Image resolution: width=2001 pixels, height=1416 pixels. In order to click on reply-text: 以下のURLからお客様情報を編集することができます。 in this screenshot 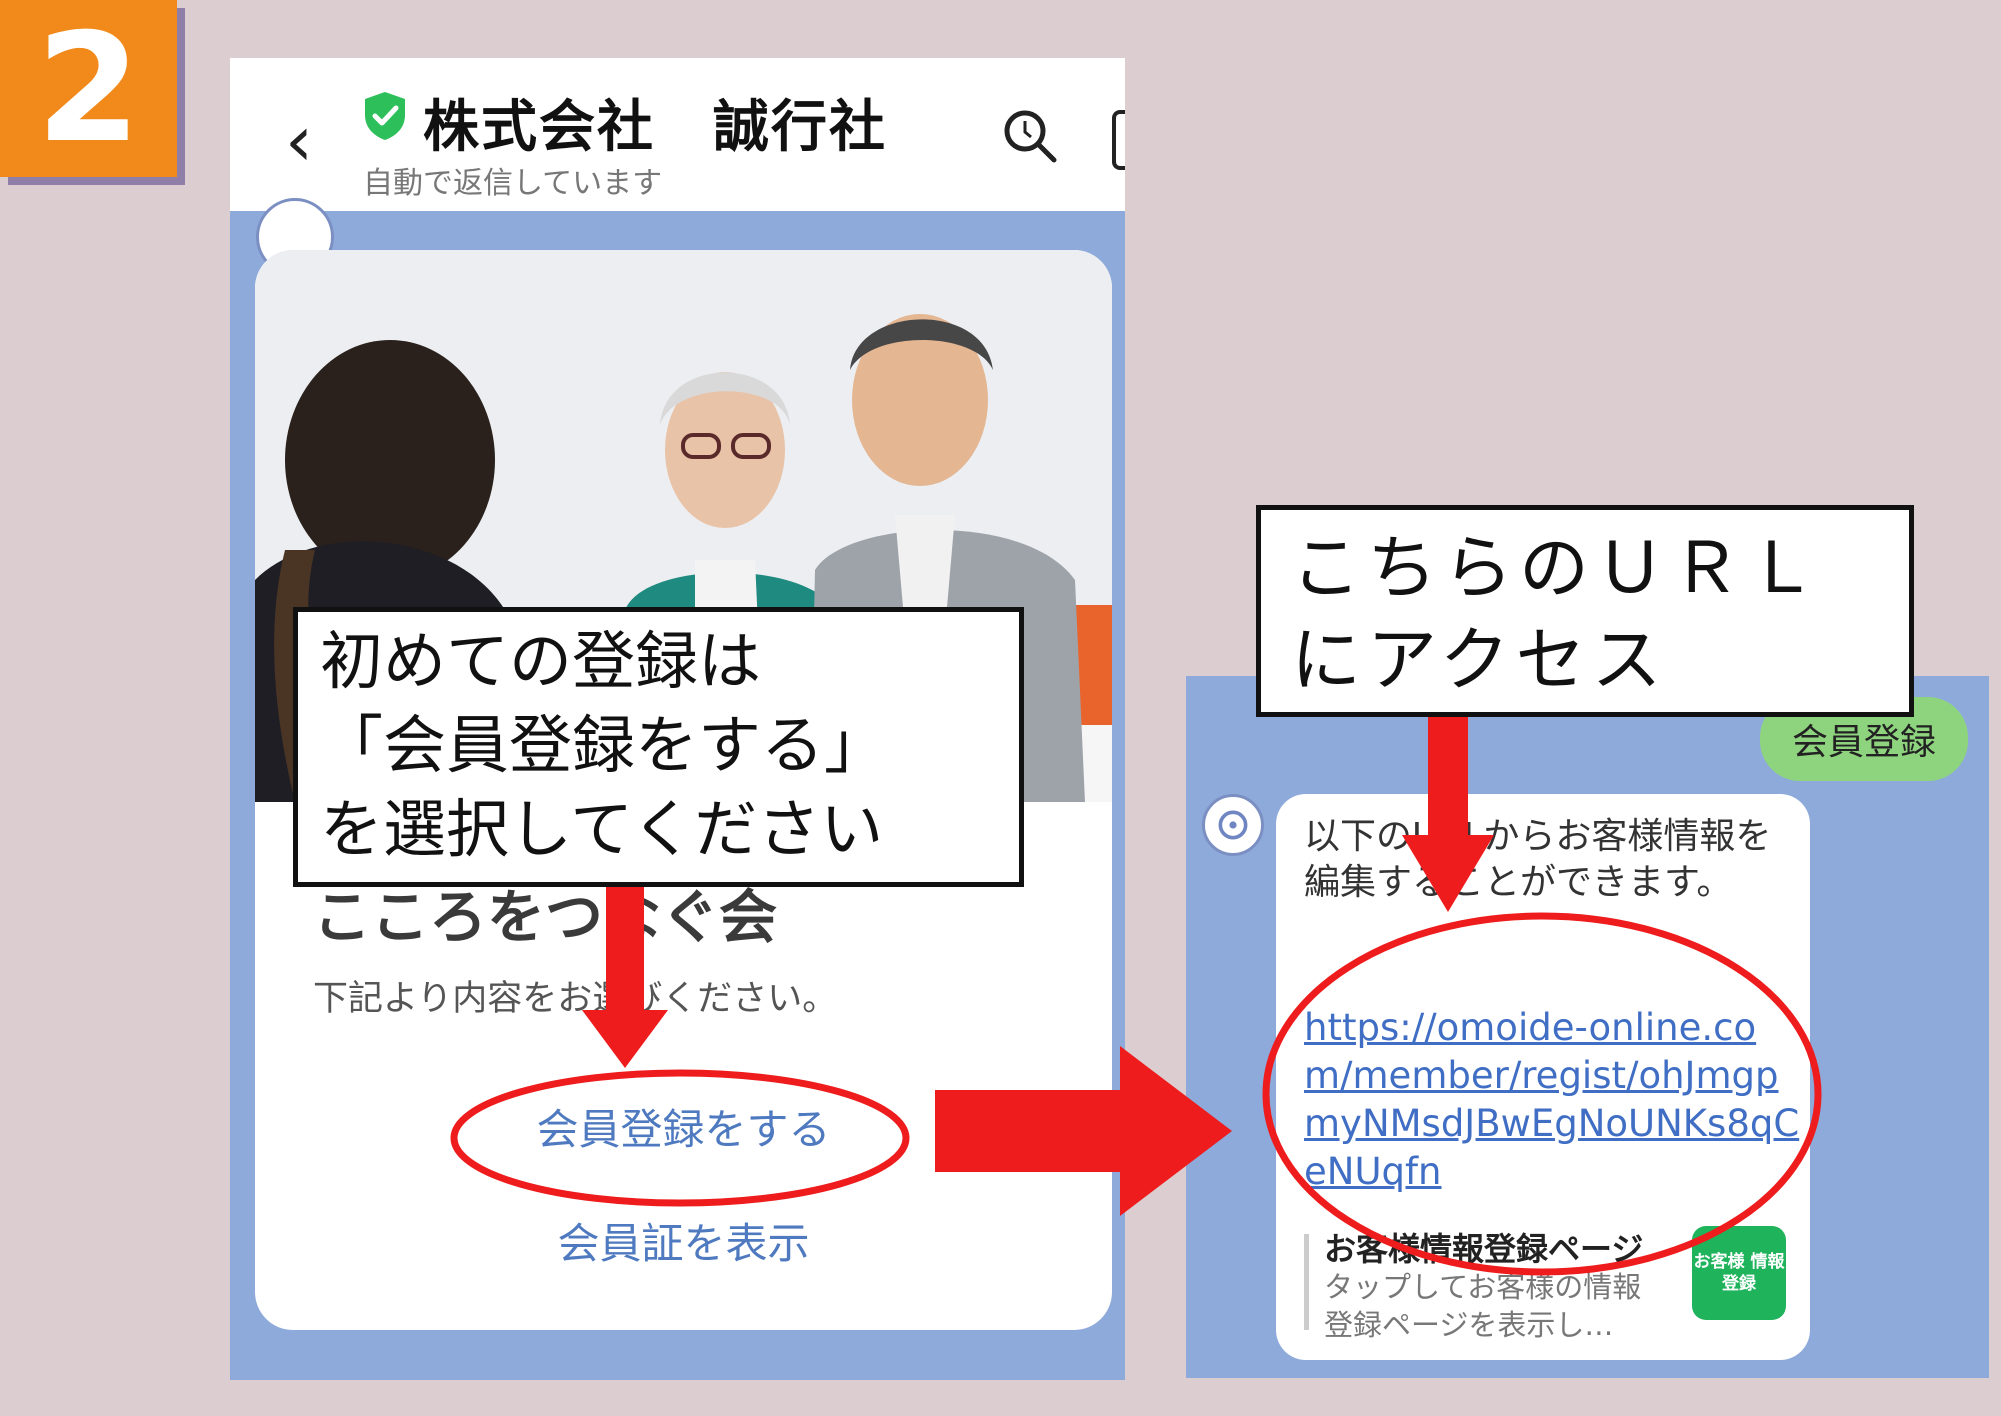, I will do `click(1538, 859)`.